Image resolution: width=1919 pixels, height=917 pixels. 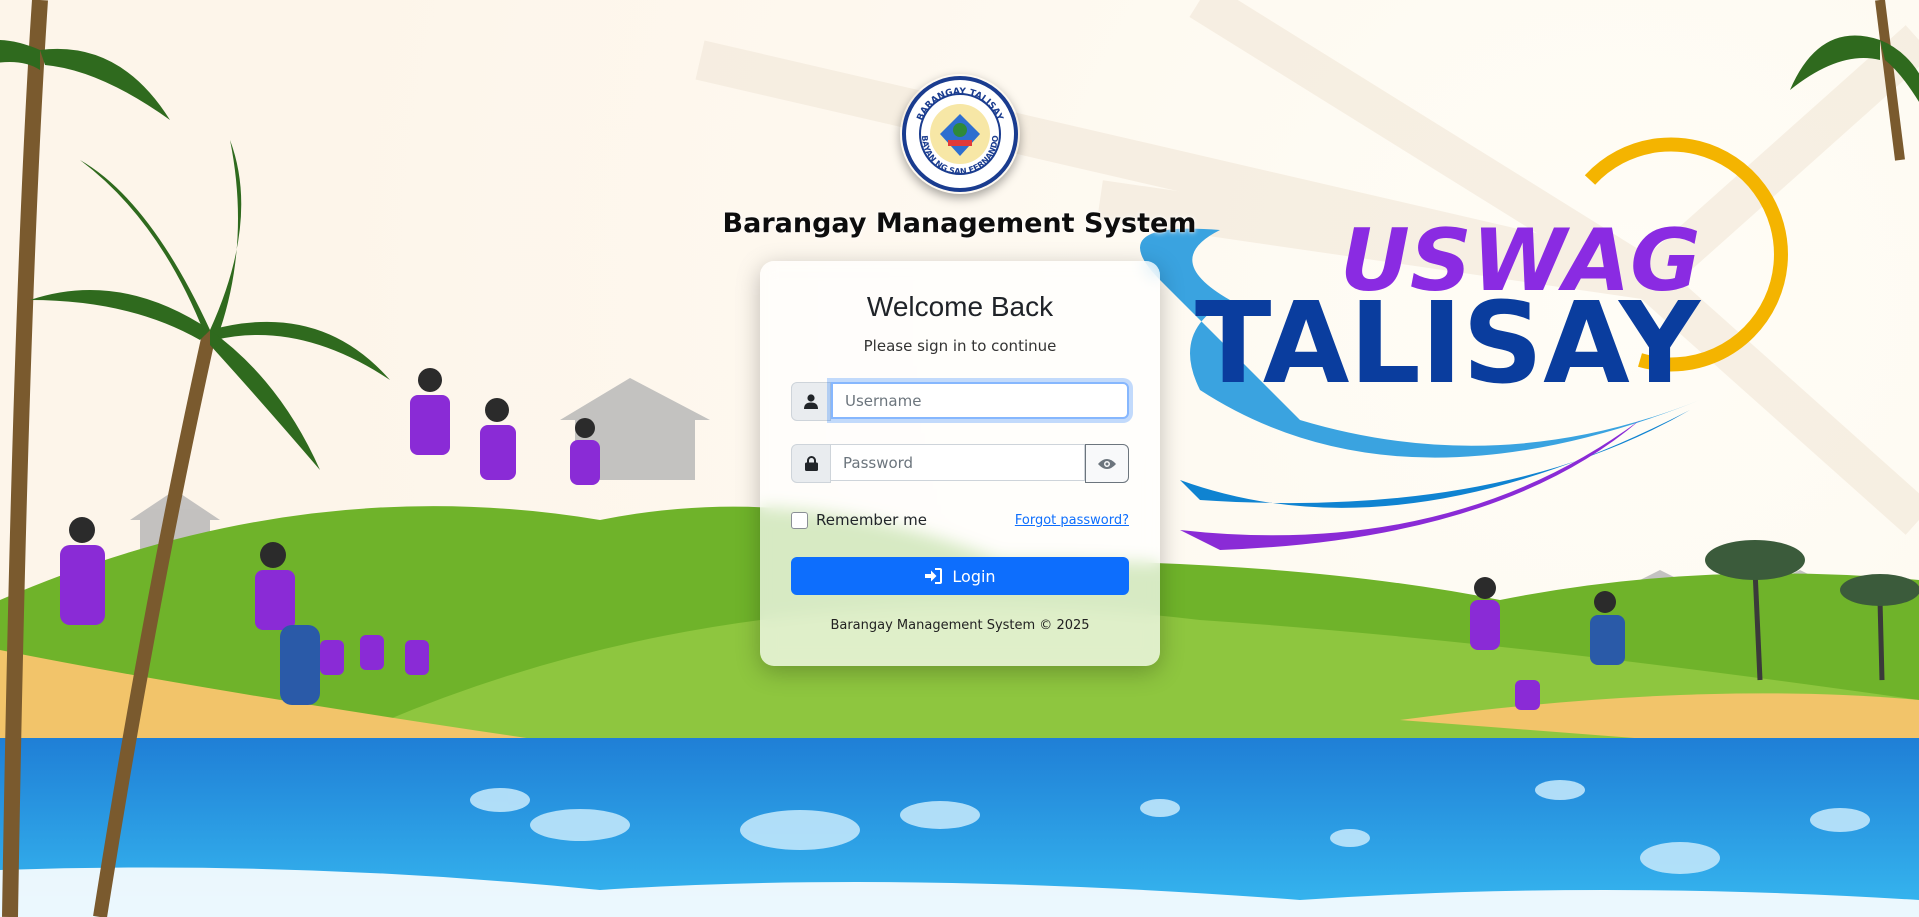 I want to click on remember-checkbox, so click(x=799, y=520).